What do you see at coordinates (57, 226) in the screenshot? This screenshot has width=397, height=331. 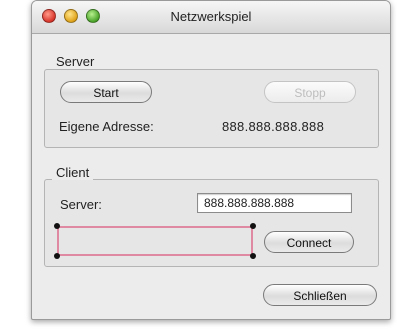 I see `resize-handle-top-left` at bounding box center [57, 226].